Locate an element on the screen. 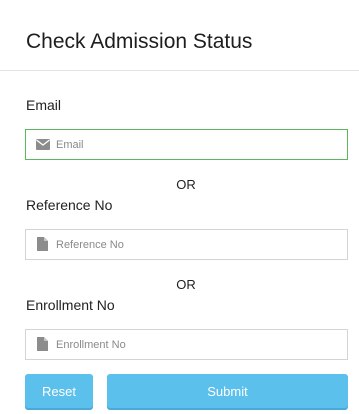  reset-button: Reset is located at coordinates (59, 391).